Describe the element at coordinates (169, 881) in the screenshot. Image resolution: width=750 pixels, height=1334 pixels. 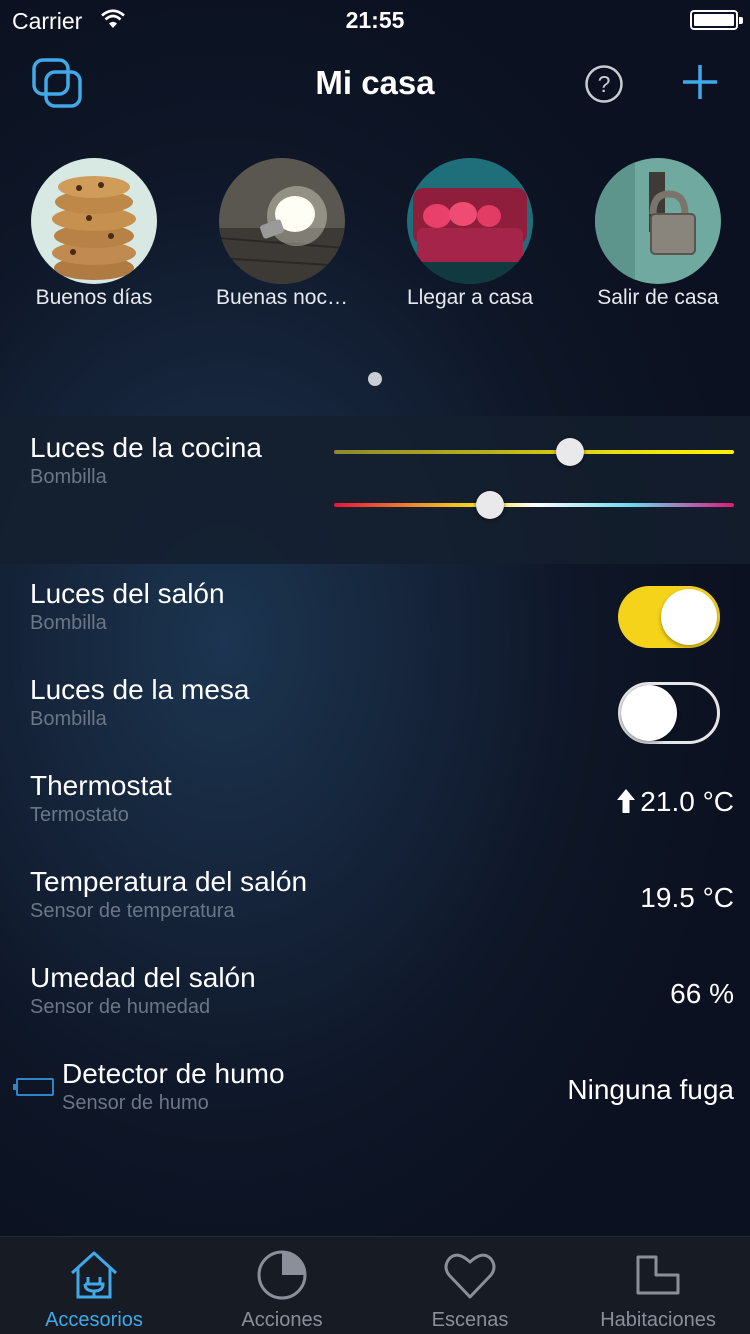
I see `accessory-name: Temperatura del salón` at that location.